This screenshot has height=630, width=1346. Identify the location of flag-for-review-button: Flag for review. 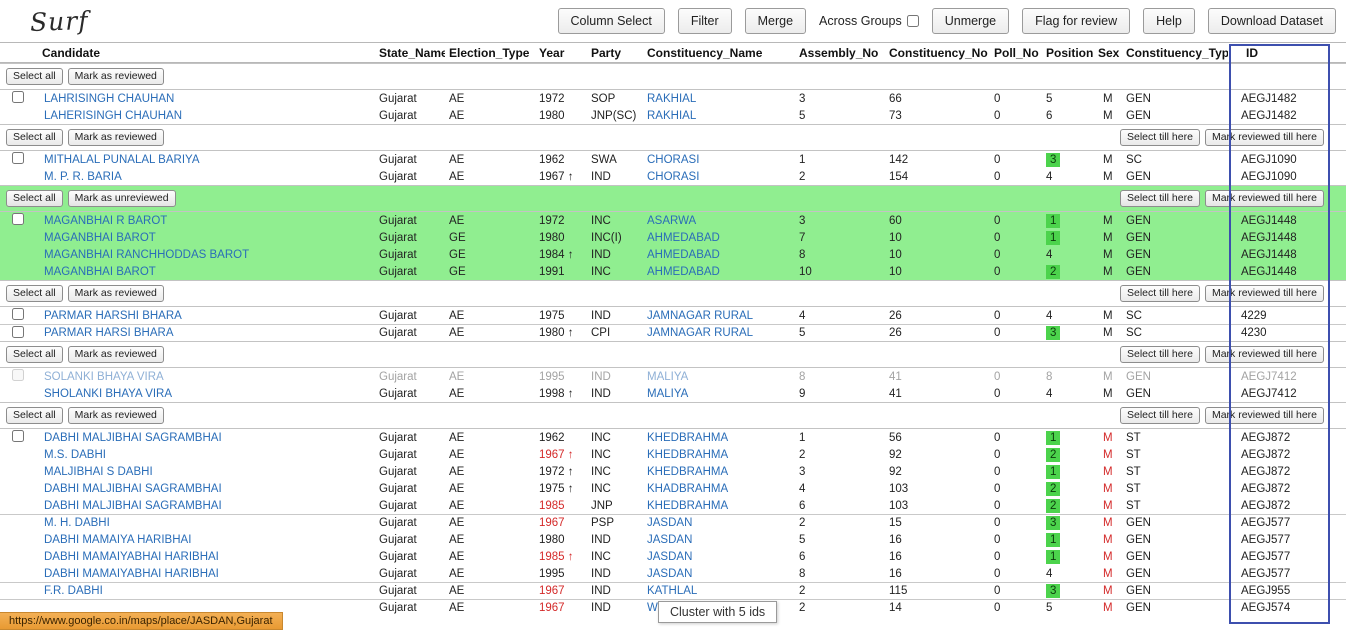
(1076, 21).